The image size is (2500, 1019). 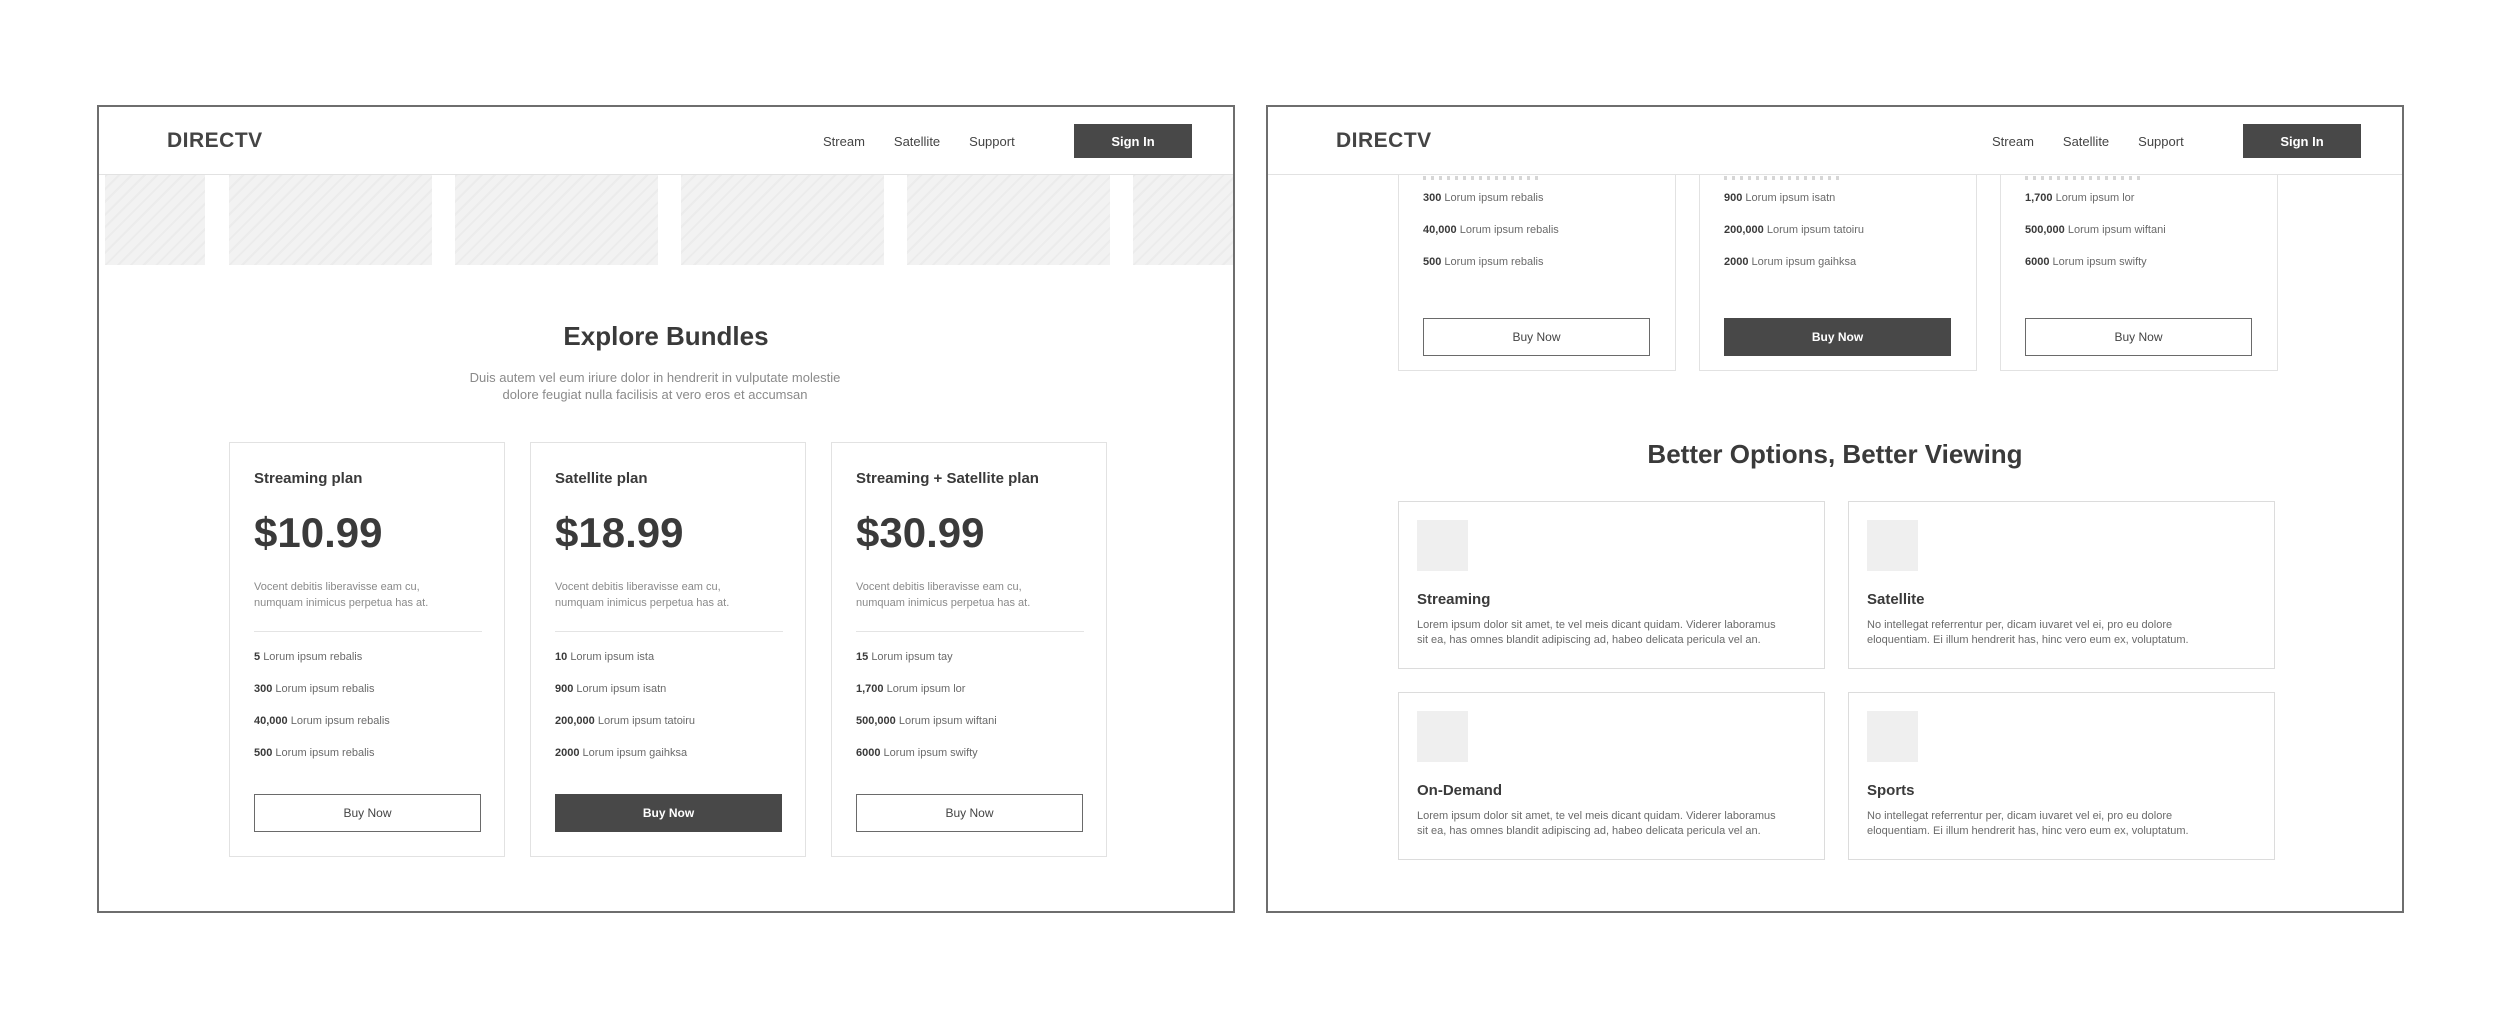 I want to click on plan-feature: 40,000 Lorum ipsum rebalis, so click(x=322, y=721).